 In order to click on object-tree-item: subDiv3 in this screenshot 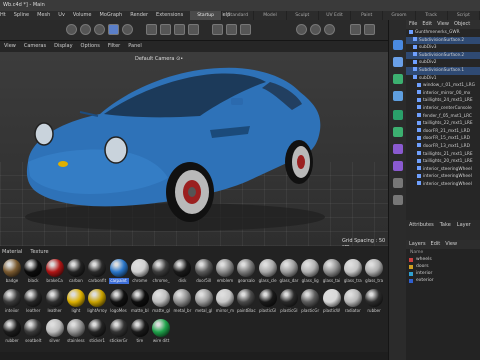, I will do `click(443, 48)`.